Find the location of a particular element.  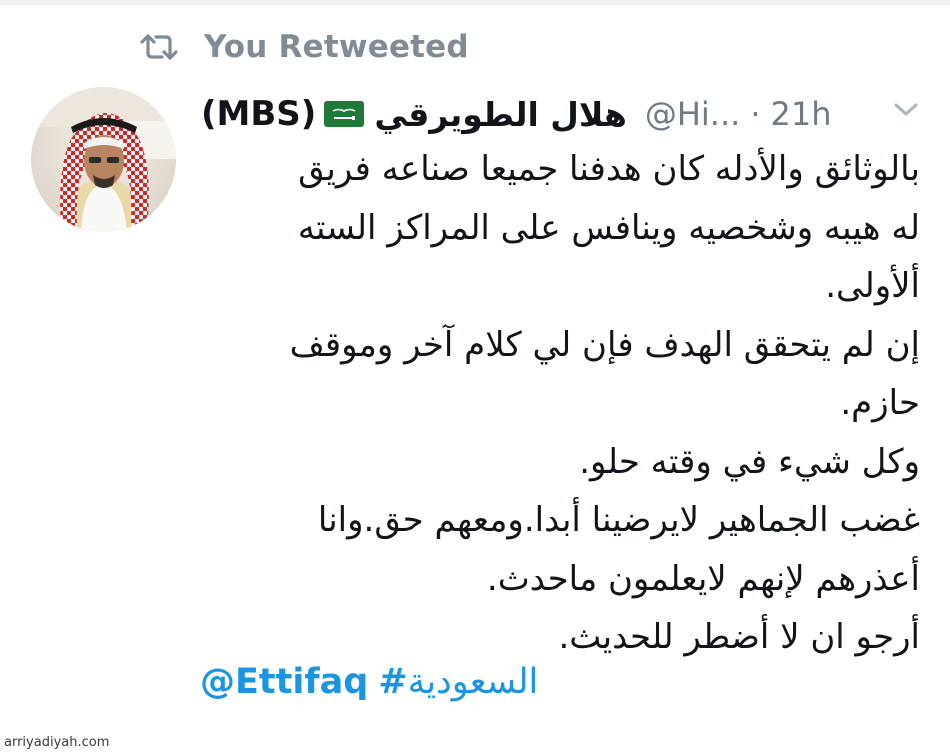

tweet-line: له هيبه وشخصيه وينافس على المراكز السته is located at coordinates (608, 227).